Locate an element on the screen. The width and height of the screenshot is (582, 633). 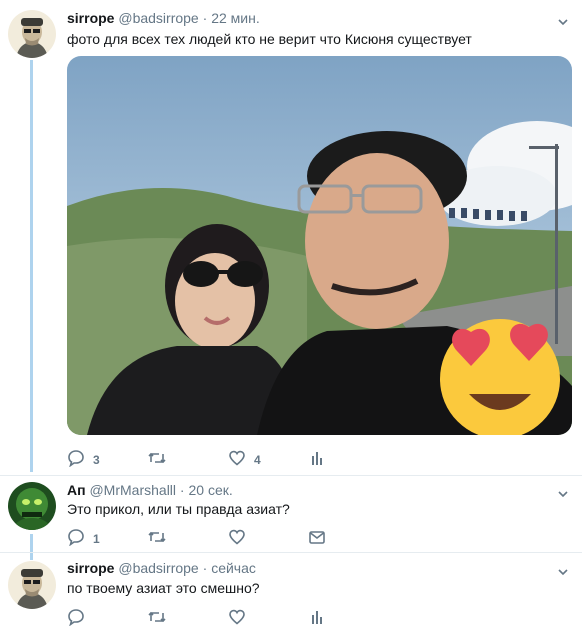
author-name: Ап is located at coordinates (76, 490).